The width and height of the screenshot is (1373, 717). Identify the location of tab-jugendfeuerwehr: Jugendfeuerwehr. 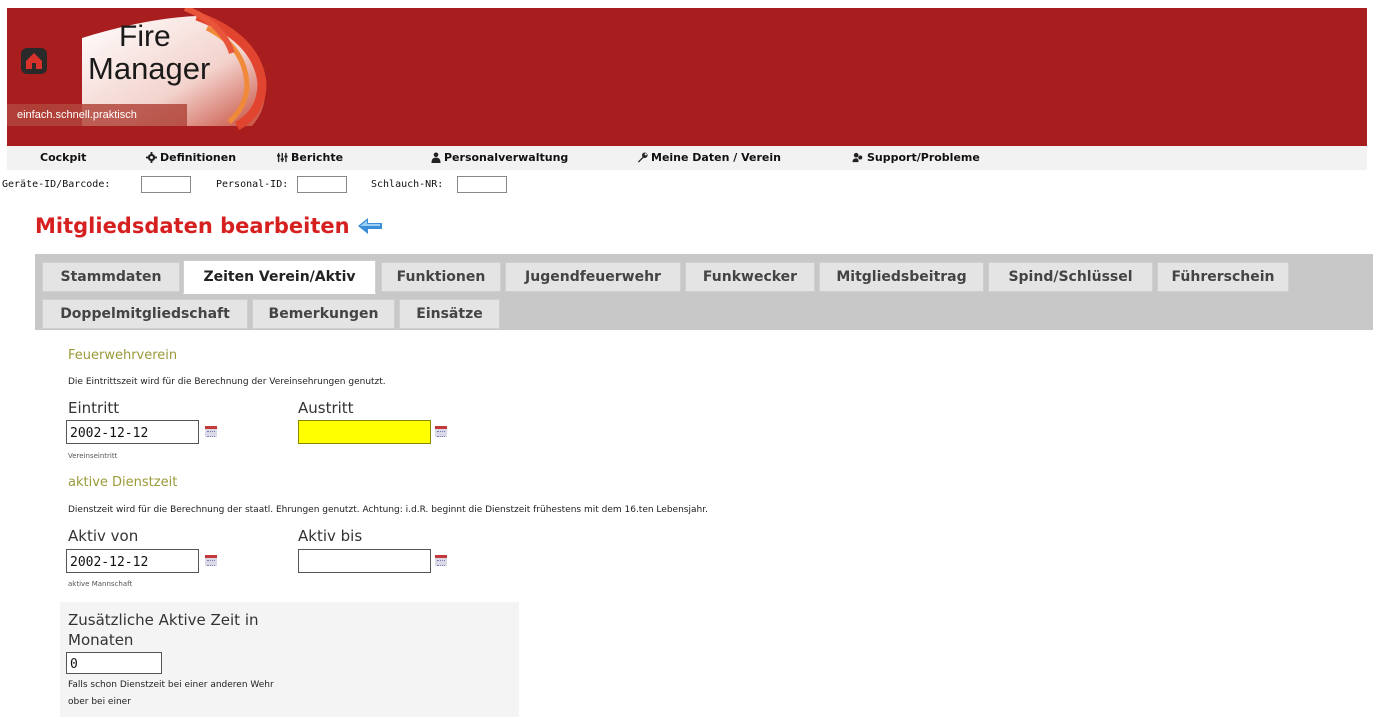
(593, 277).